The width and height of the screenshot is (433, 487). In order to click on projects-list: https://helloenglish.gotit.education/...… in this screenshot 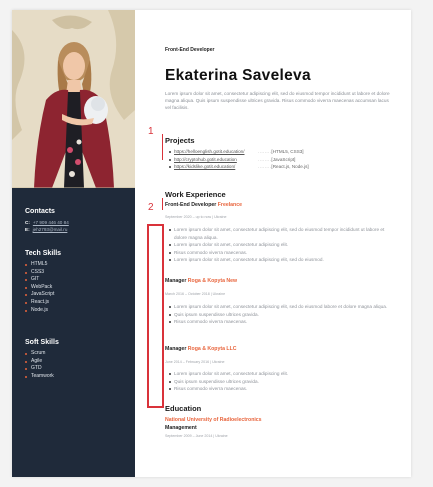, I will do `click(239, 159)`.